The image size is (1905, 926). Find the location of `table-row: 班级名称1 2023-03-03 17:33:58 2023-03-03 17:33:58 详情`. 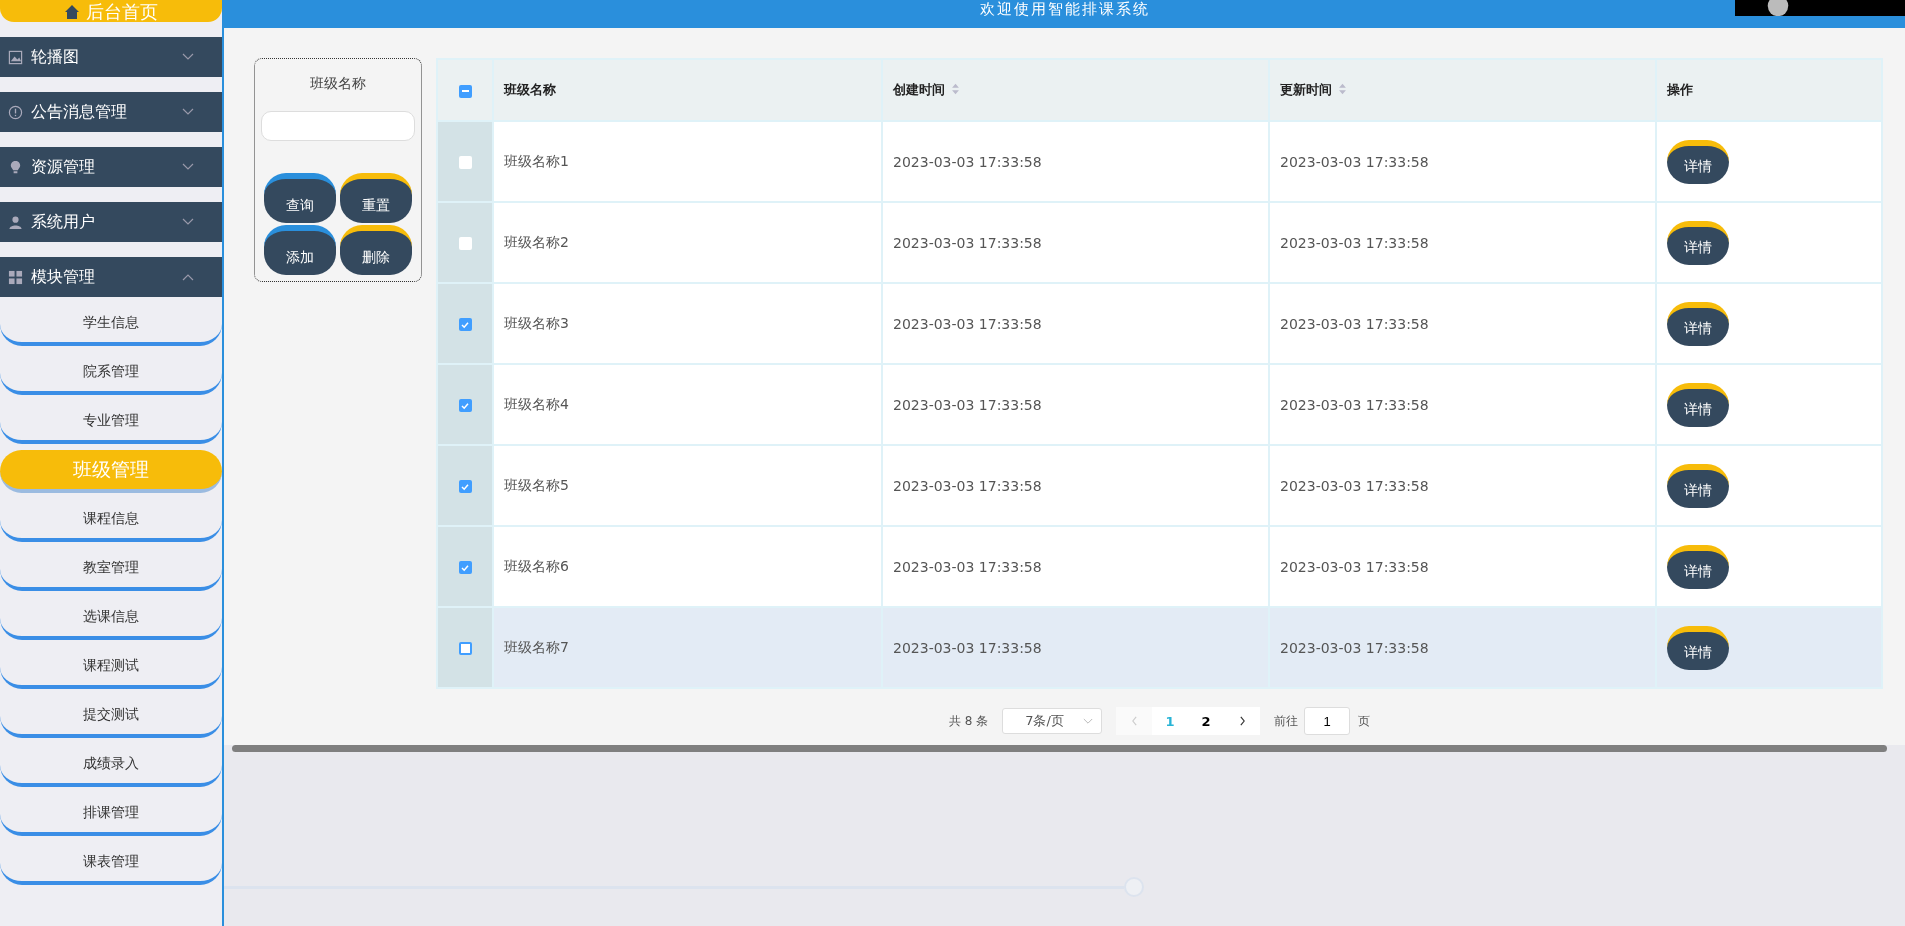

table-row: 班级名称1 2023-03-03 17:33:58 2023-03-03 17:33:58 详情 is located at coordinates (1159, 161).